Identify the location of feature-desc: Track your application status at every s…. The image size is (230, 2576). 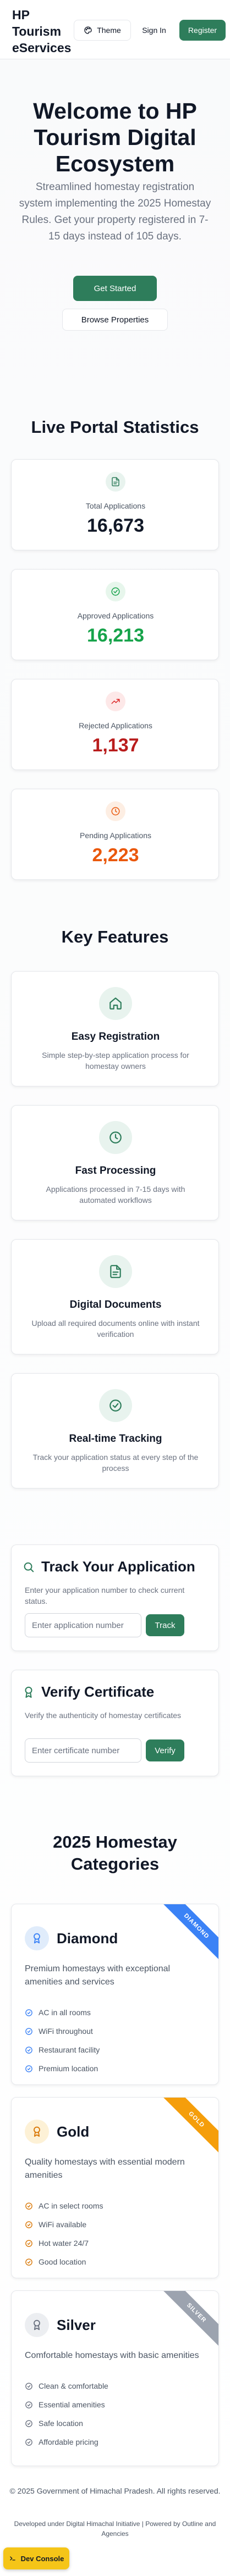
(115, 1463).